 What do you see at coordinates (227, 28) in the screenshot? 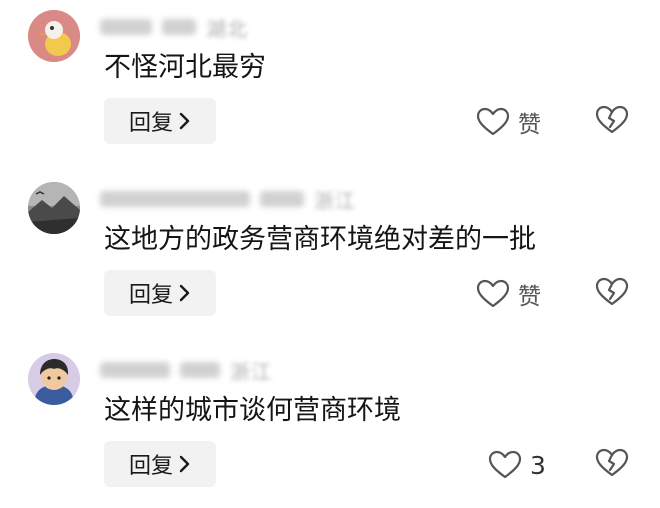
I see `region-label: 湖北` at bounding box center [227, 28].